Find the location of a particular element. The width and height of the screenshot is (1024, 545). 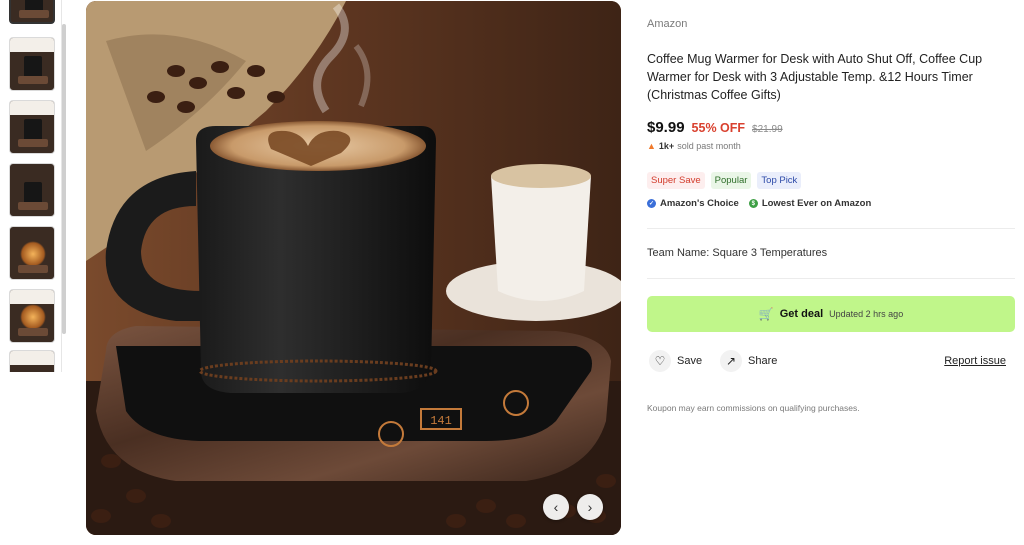

white-cup is located at coordinates (541, 238).